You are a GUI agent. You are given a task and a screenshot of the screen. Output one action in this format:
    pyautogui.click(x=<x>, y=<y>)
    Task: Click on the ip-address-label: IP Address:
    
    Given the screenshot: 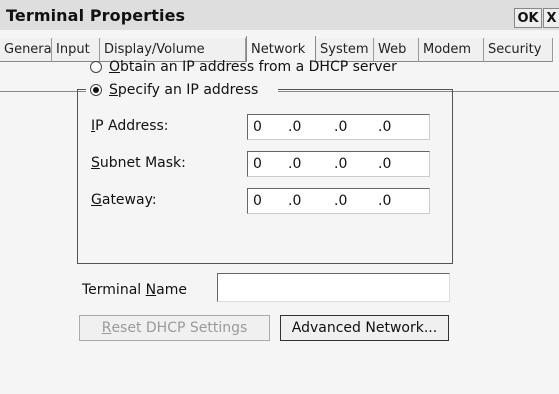 What is the action you would take?
    pyautogui.click(x=130, y=126)
    